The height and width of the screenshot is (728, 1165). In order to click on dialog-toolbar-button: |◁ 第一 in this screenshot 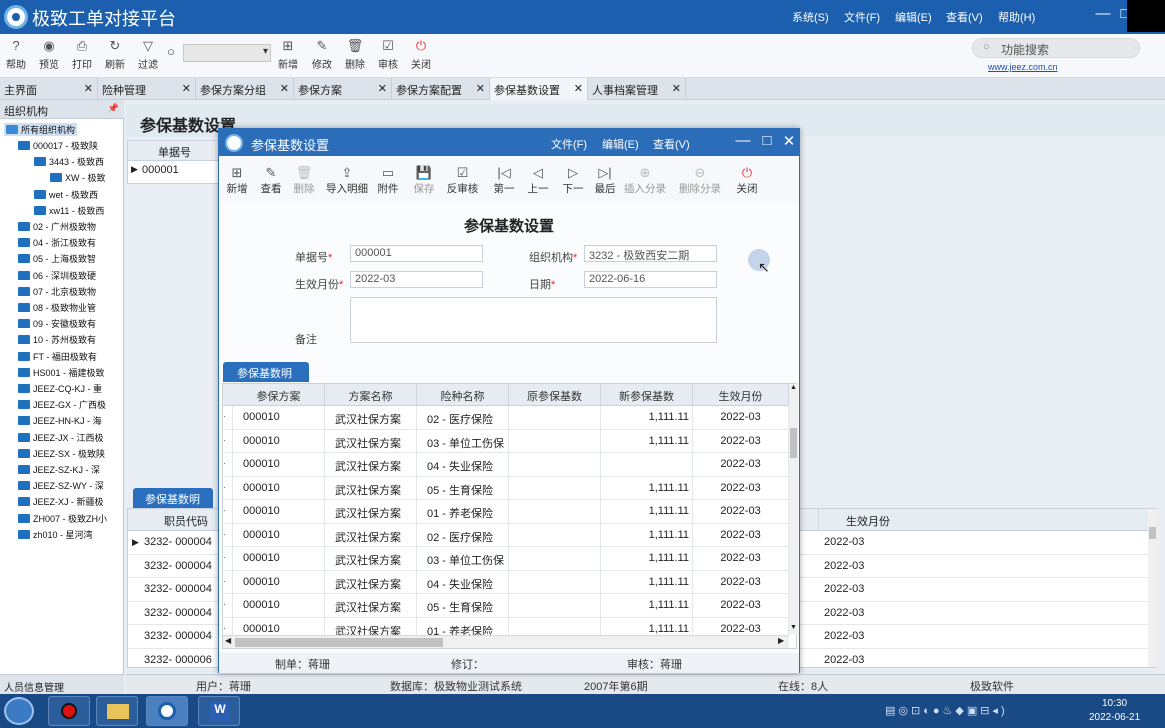, I will do `click(504, 180)`.